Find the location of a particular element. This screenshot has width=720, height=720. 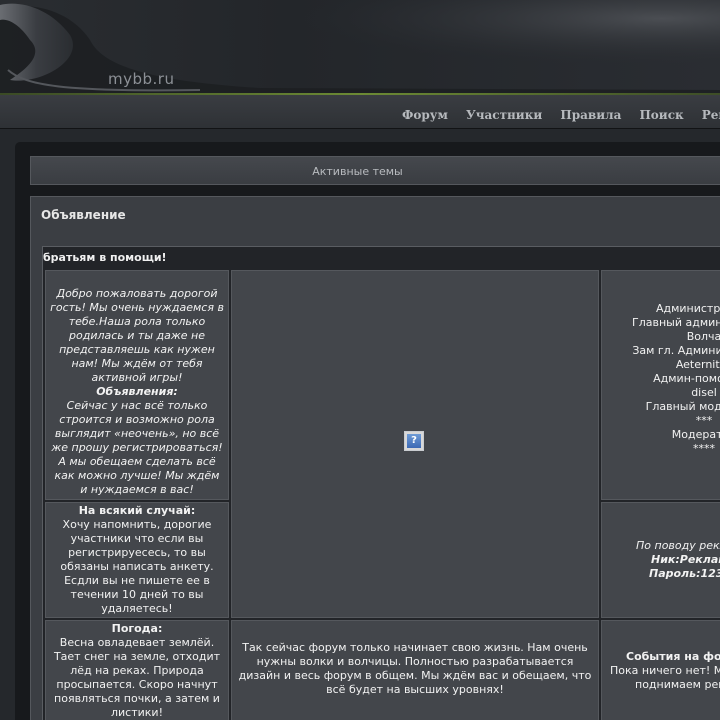

admin-line: Зам гл. Администратора is located at coordinates (676, 350).